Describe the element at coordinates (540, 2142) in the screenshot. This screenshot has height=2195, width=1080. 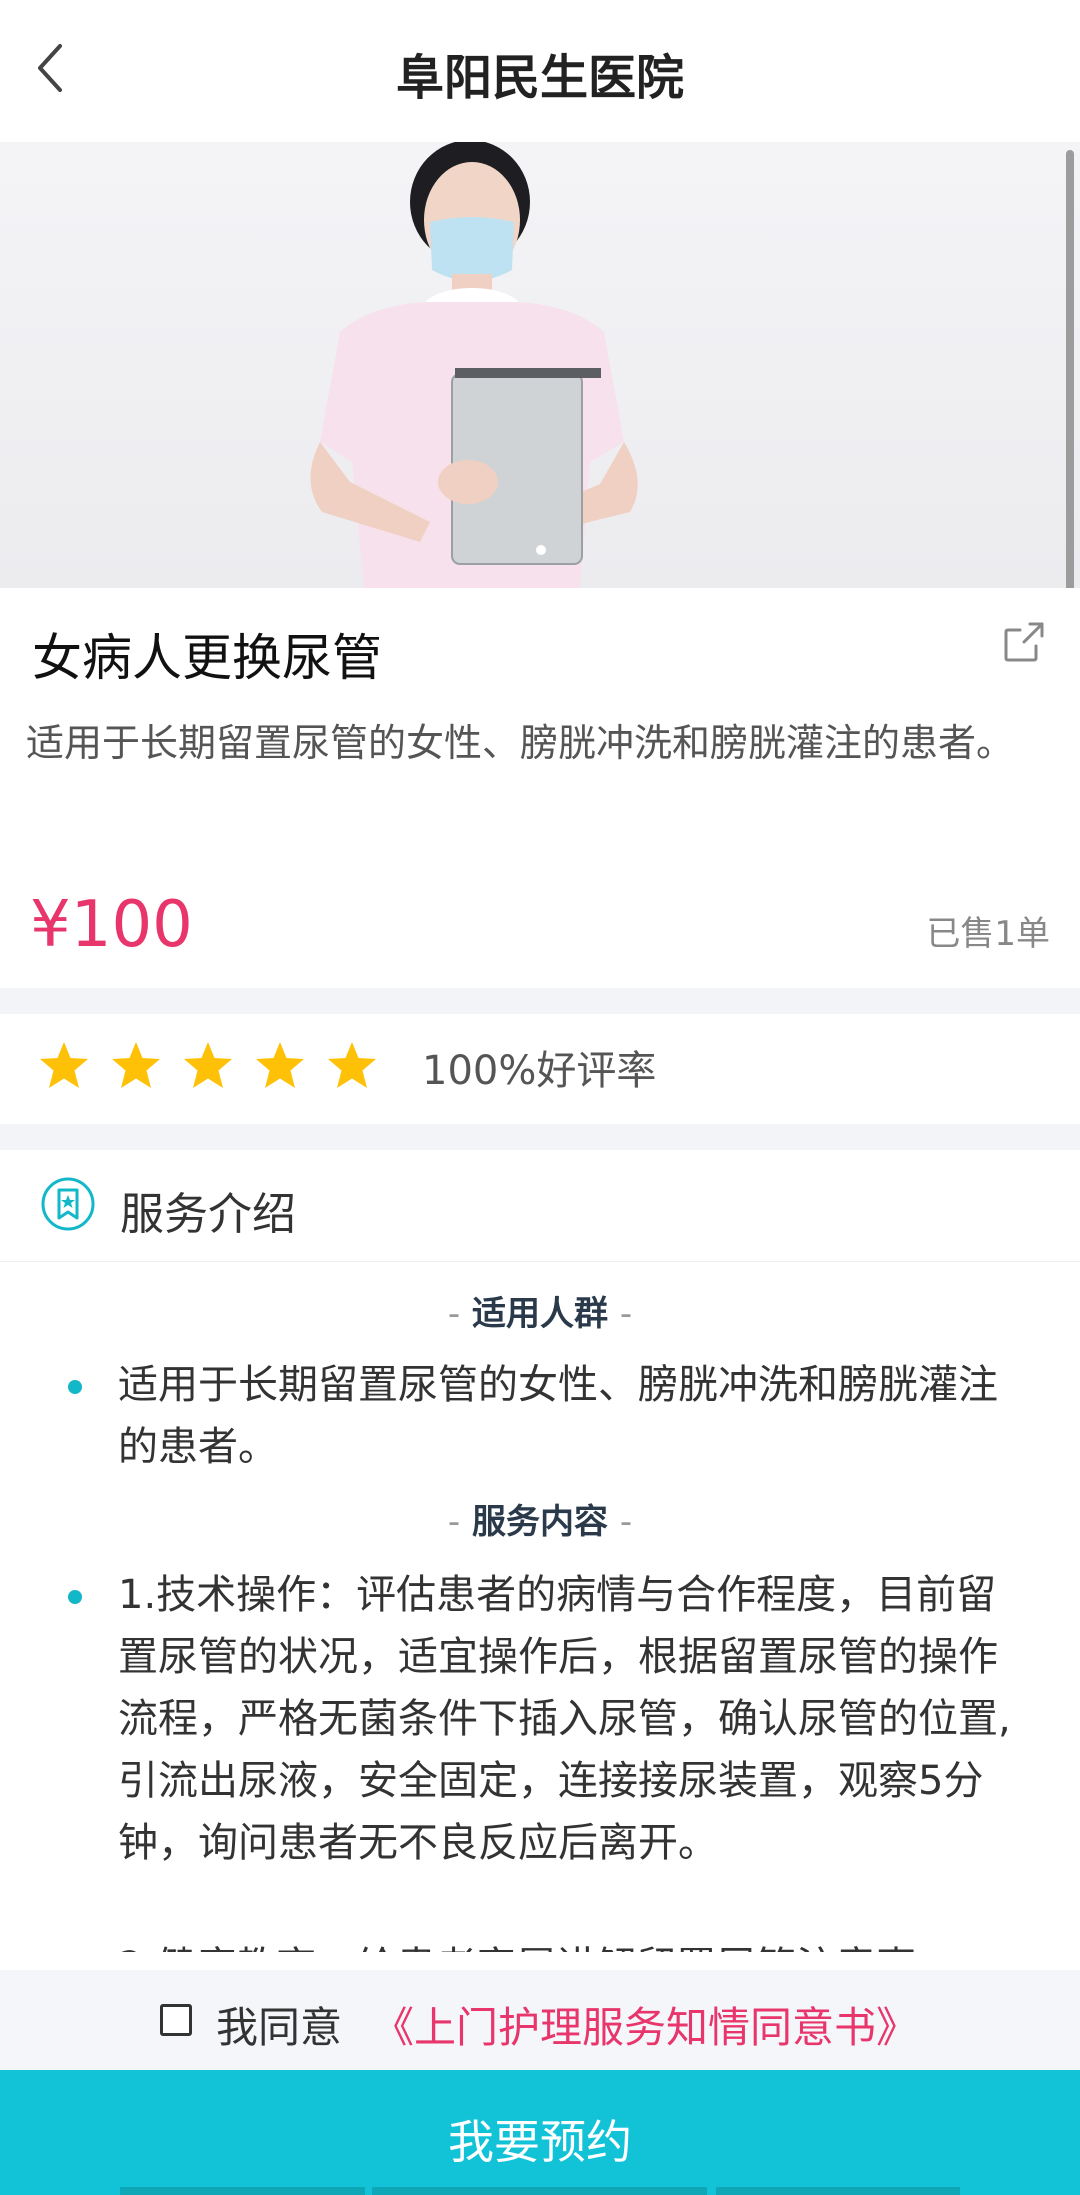
I see `book-button-label: 我要预约` at that location.